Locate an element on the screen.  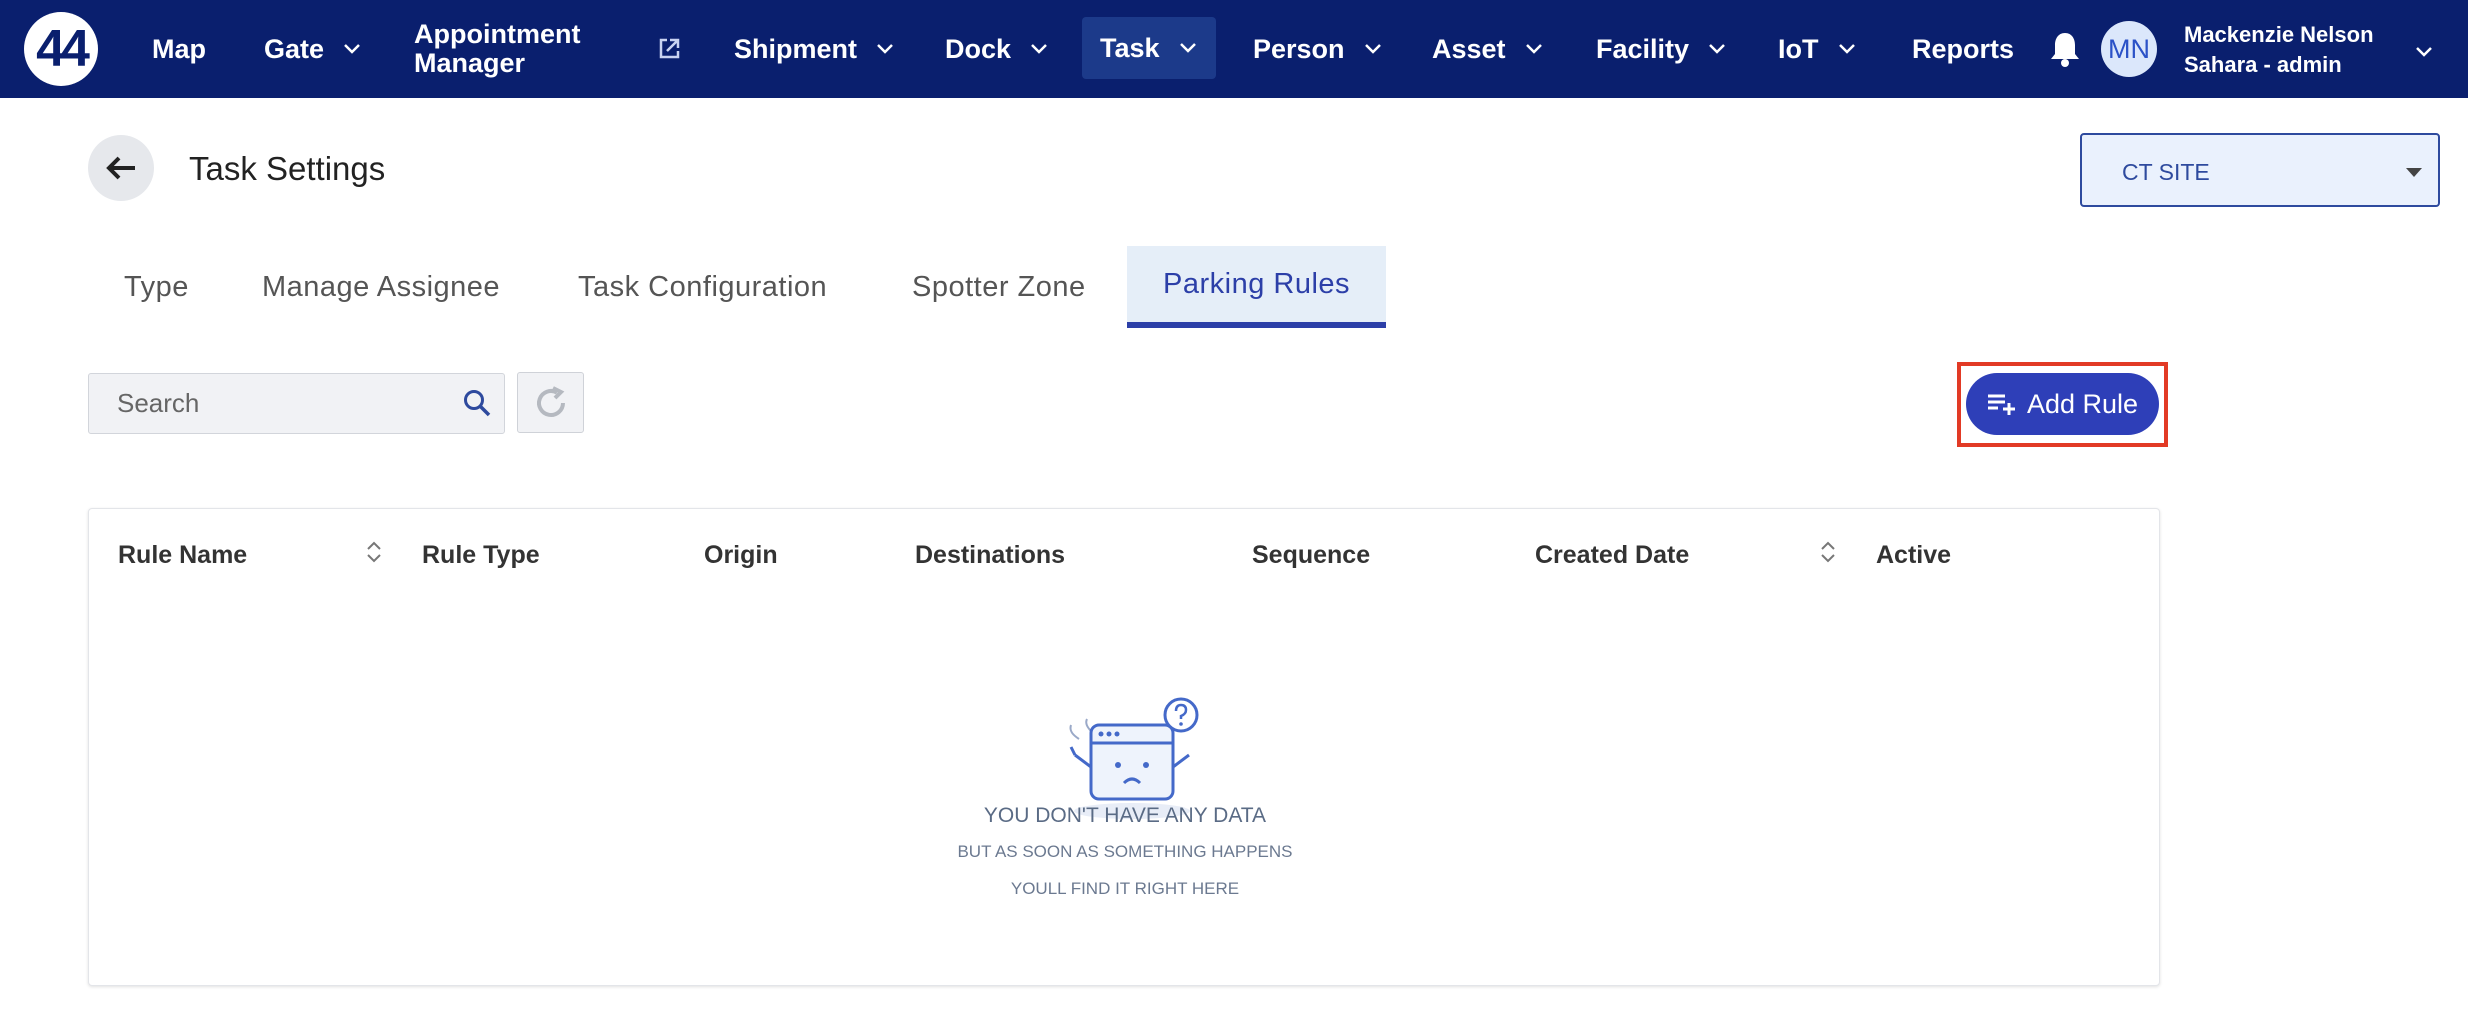
nav-item-reports: Reports is located at coordinates (1963, 49).